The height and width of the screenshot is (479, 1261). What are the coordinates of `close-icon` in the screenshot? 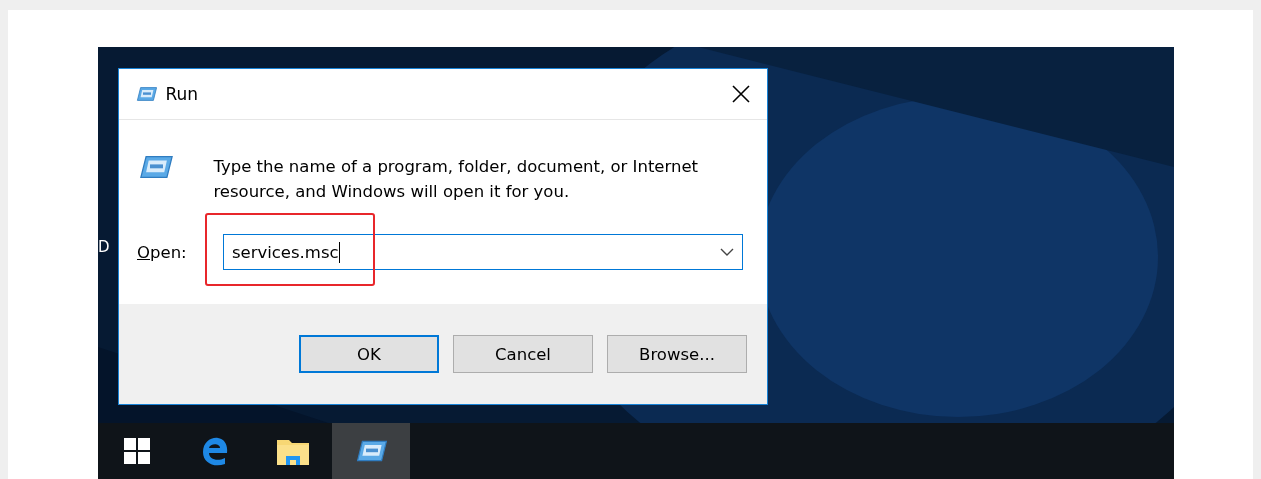 It's located at (741, 94).